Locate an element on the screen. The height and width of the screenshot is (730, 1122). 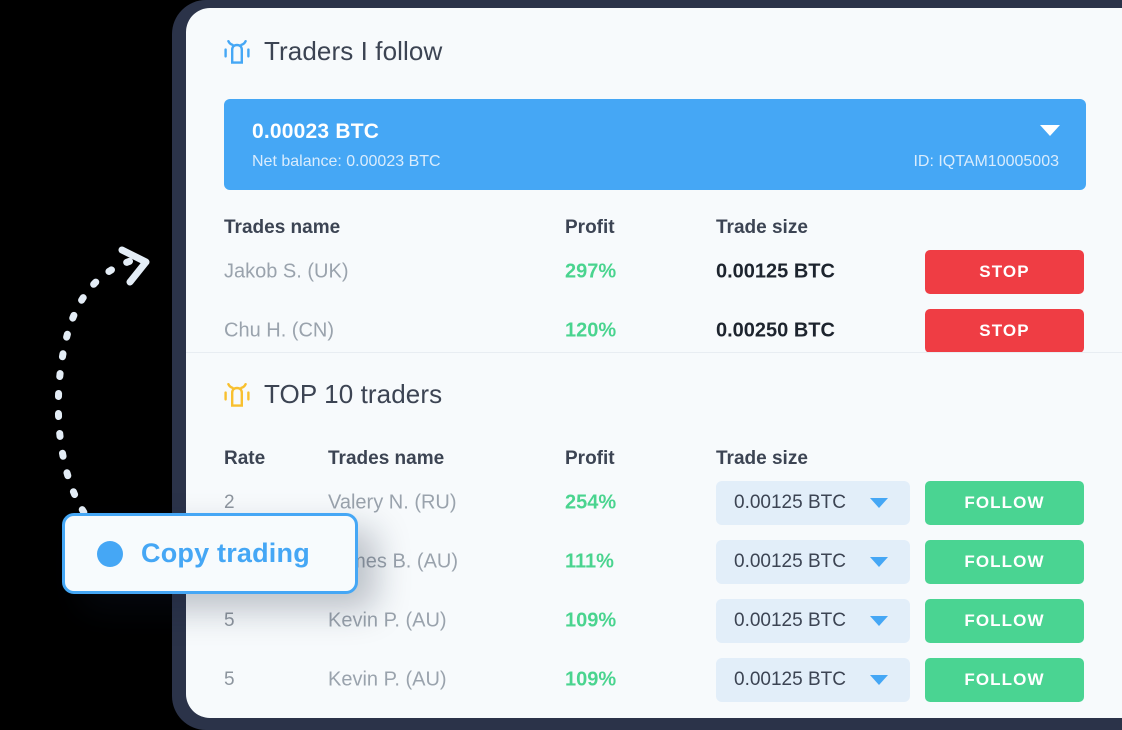
traders-i-follow-heading: Traders I follow is located at coordinates (333, 51).